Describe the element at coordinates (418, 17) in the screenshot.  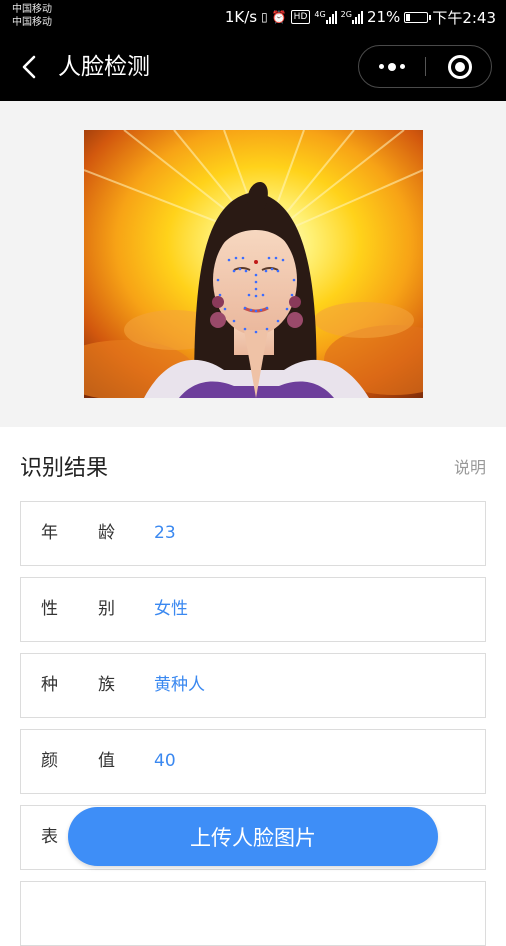
I see `battery-icon` at that location.